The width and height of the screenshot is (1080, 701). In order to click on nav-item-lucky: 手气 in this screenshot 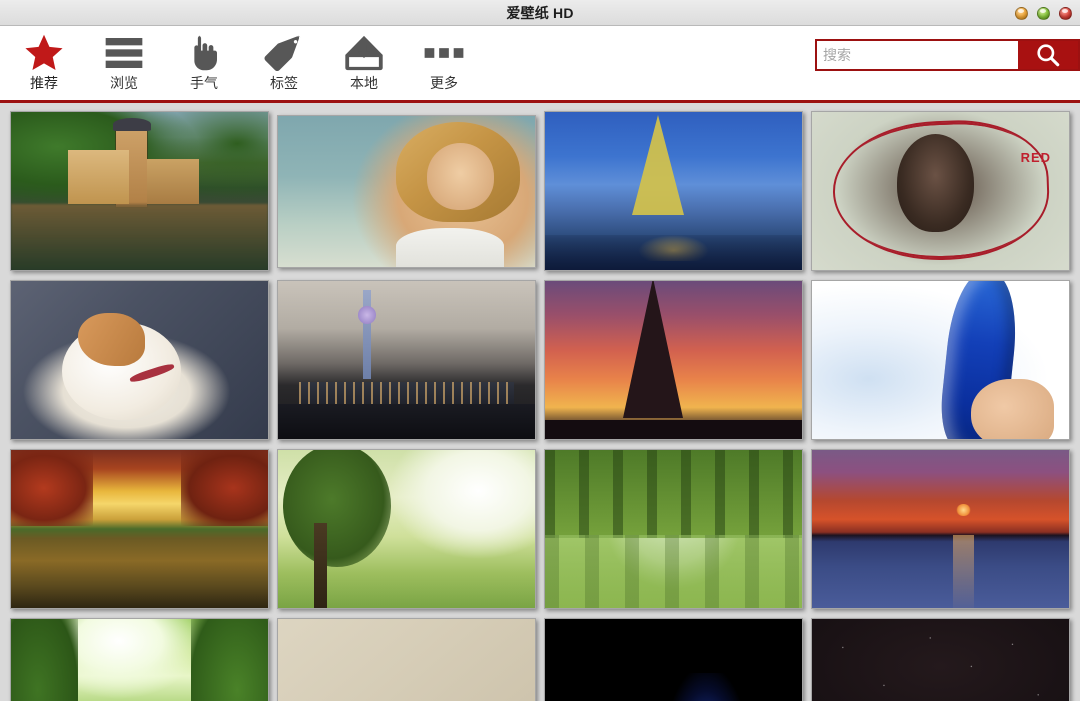, I will do `click(204, 63)`.